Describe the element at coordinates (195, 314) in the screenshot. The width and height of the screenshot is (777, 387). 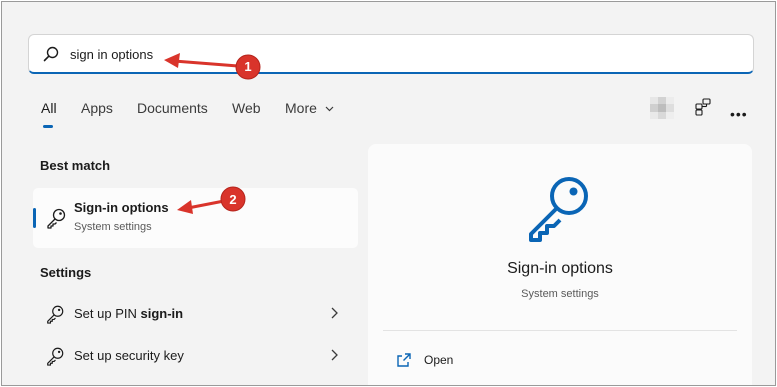
I see `setting-item-pin-sign-in: Set up PIN sign-in` at that location.